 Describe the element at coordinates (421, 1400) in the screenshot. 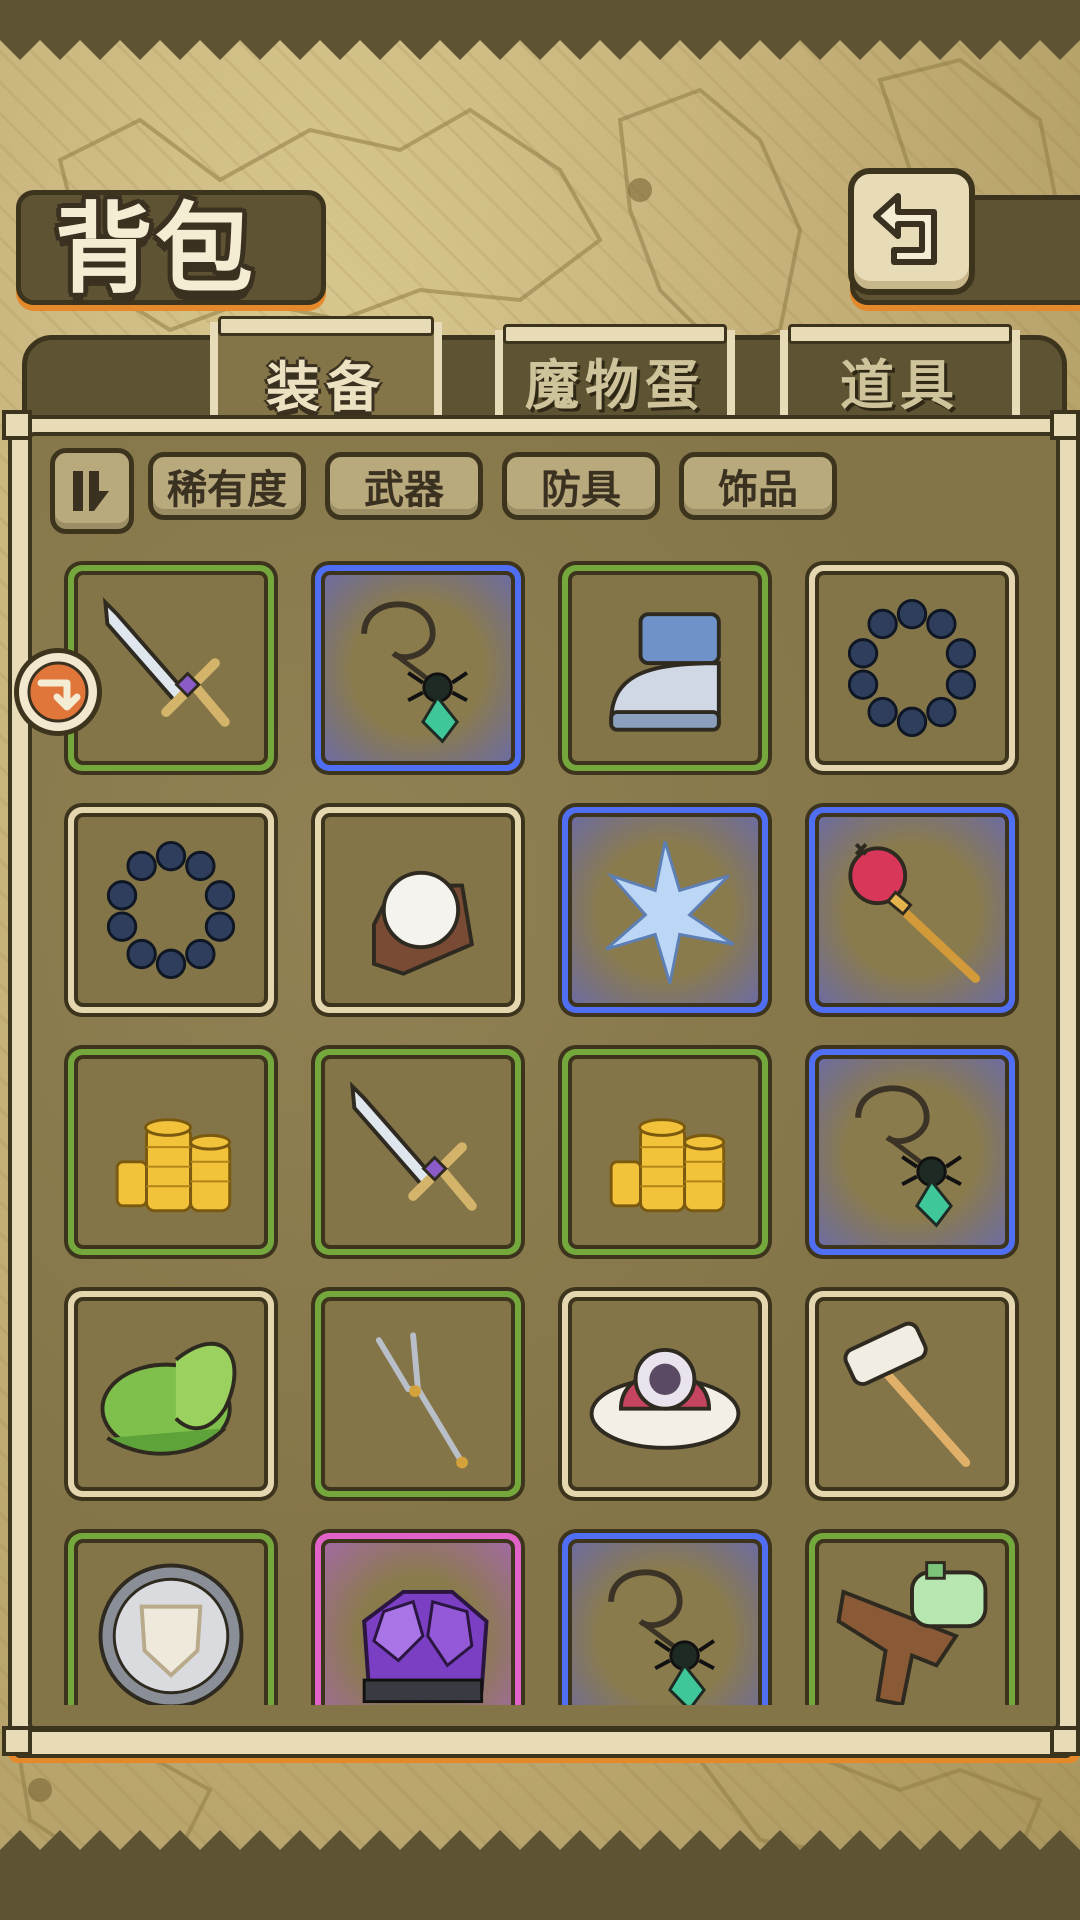

I see `tuning-fork-icon` at that location.